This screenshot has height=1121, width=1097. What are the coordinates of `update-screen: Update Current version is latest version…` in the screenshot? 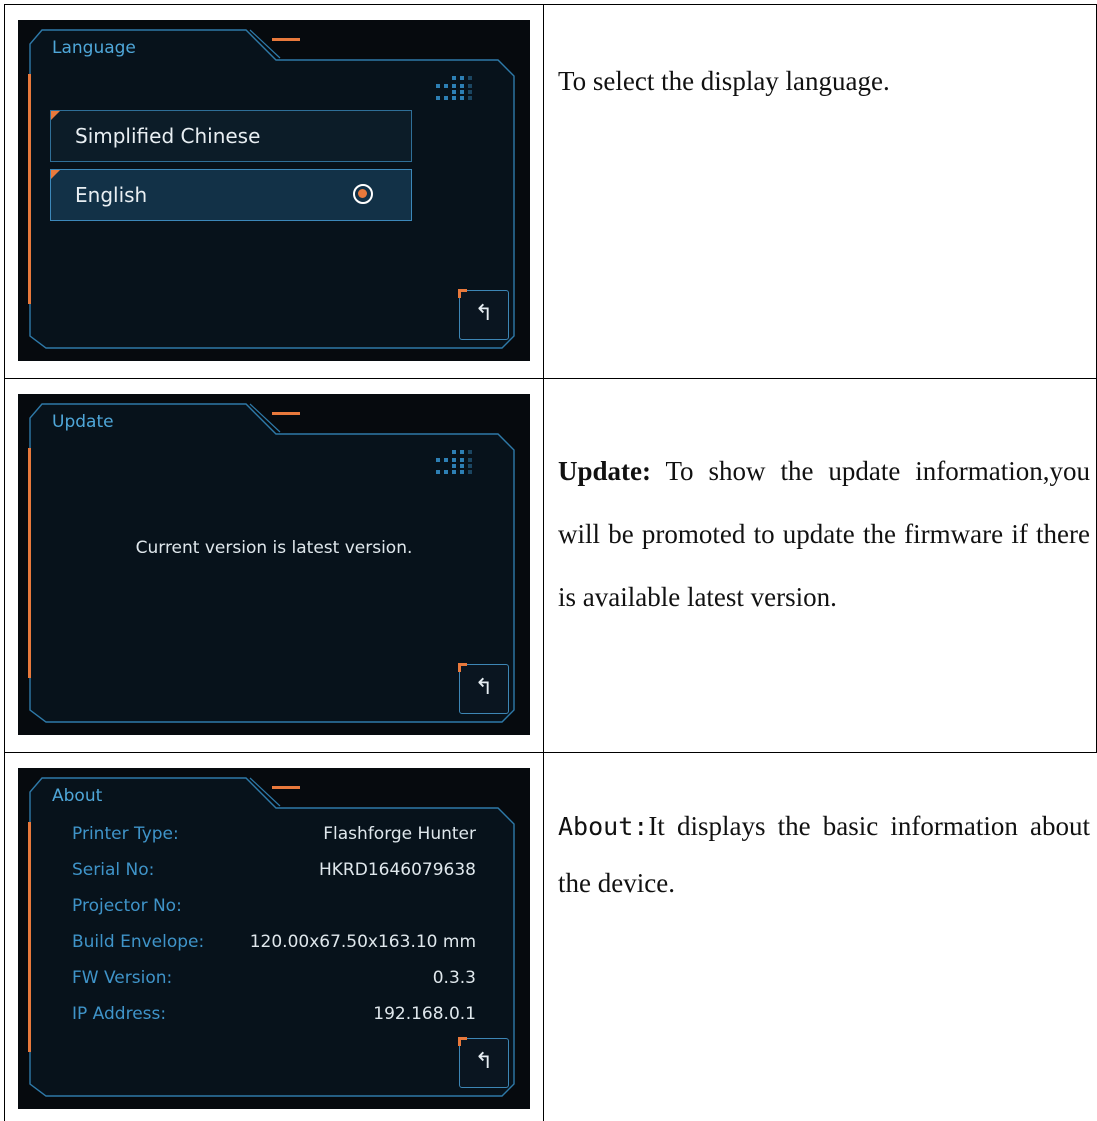 It's located at (274, 564).